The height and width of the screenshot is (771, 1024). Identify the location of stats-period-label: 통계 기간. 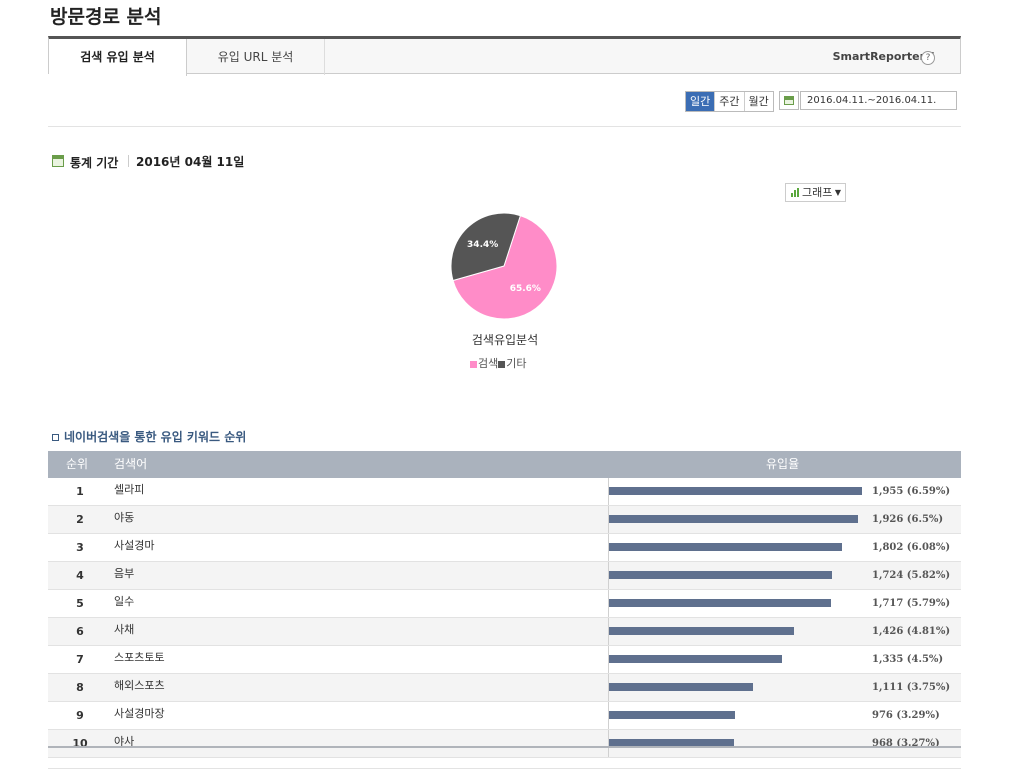
(94, 163).